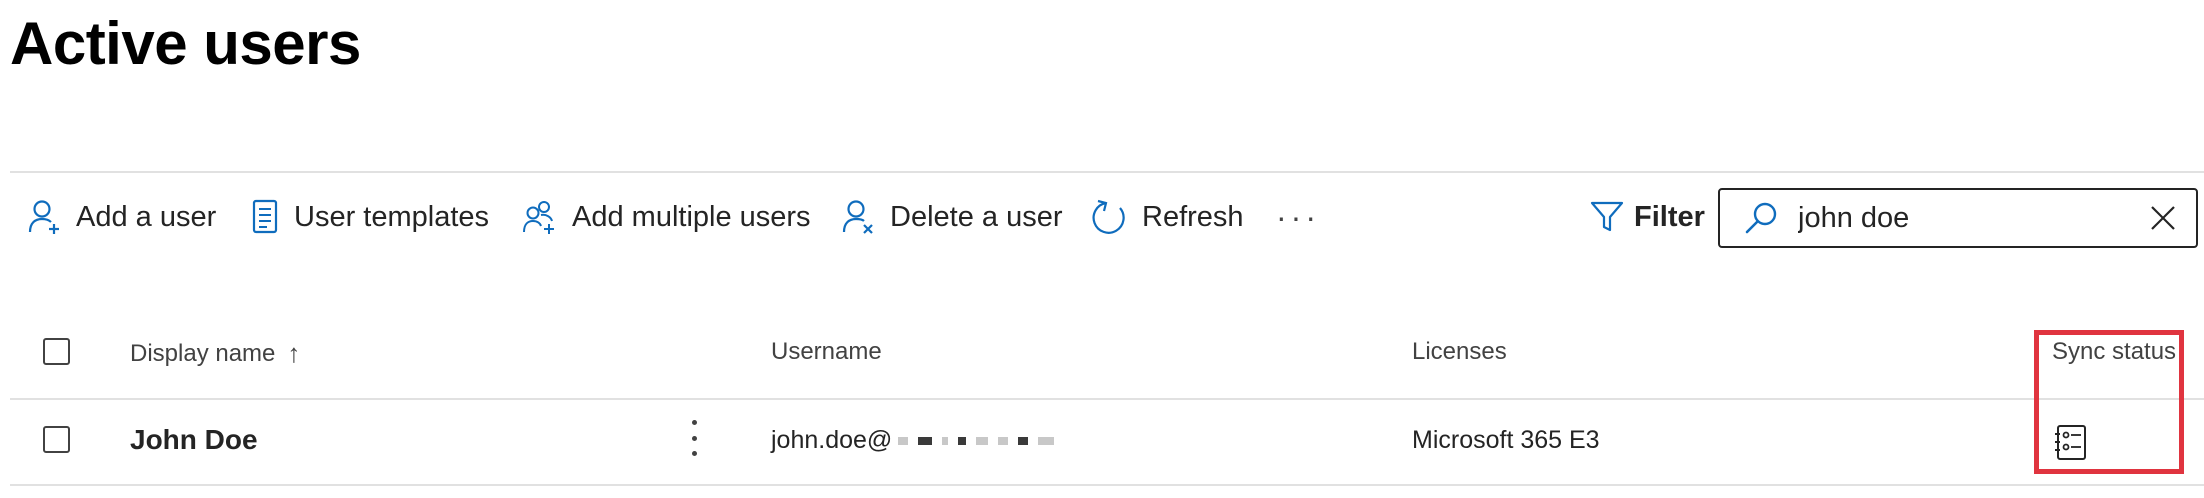 The width and height of the screenshot is (2204, 498). I want to click on row-select-checkbox, so click(56, 439).